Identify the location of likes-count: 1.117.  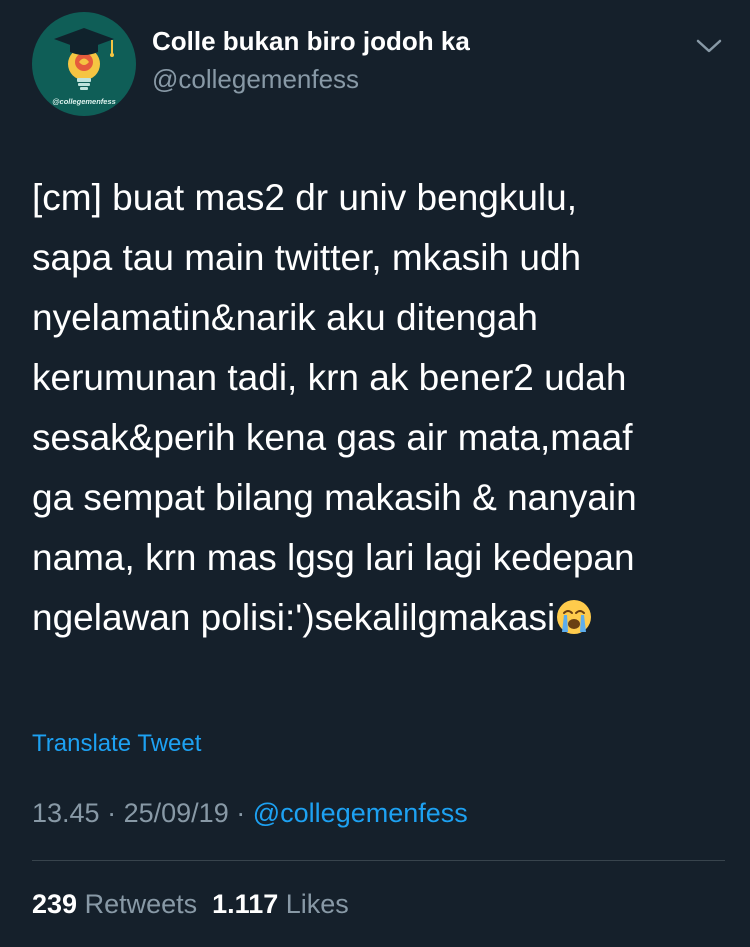
(245, 904).